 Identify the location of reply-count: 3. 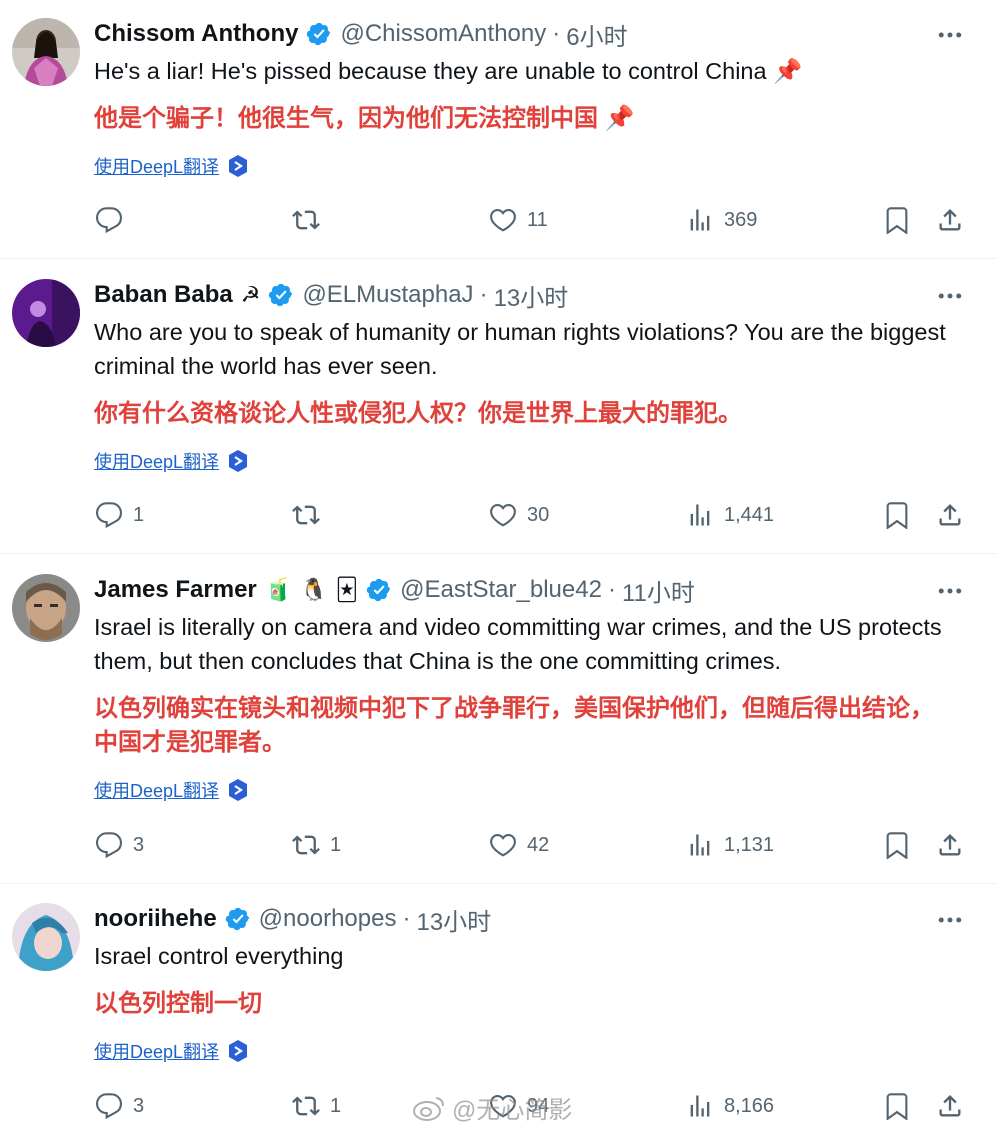
(139, 844).